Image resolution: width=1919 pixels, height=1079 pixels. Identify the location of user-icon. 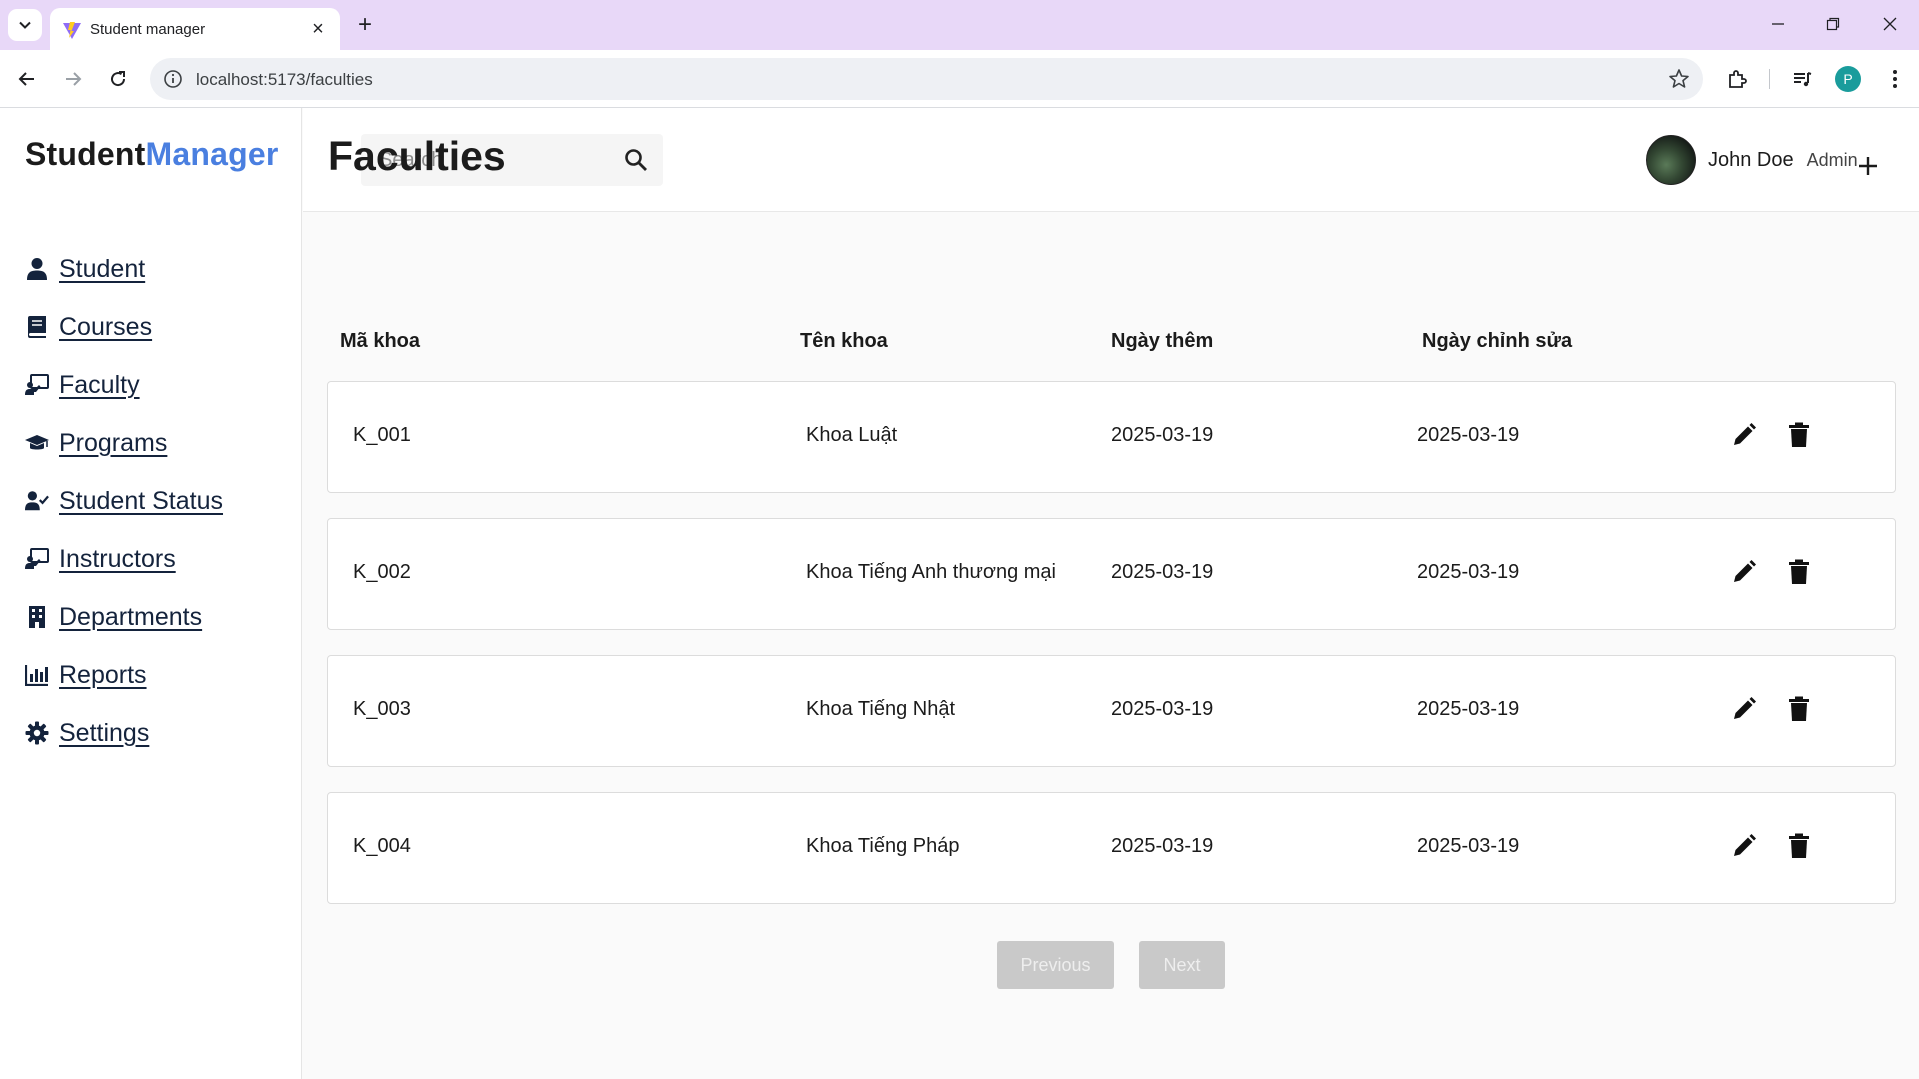
(37, 269).